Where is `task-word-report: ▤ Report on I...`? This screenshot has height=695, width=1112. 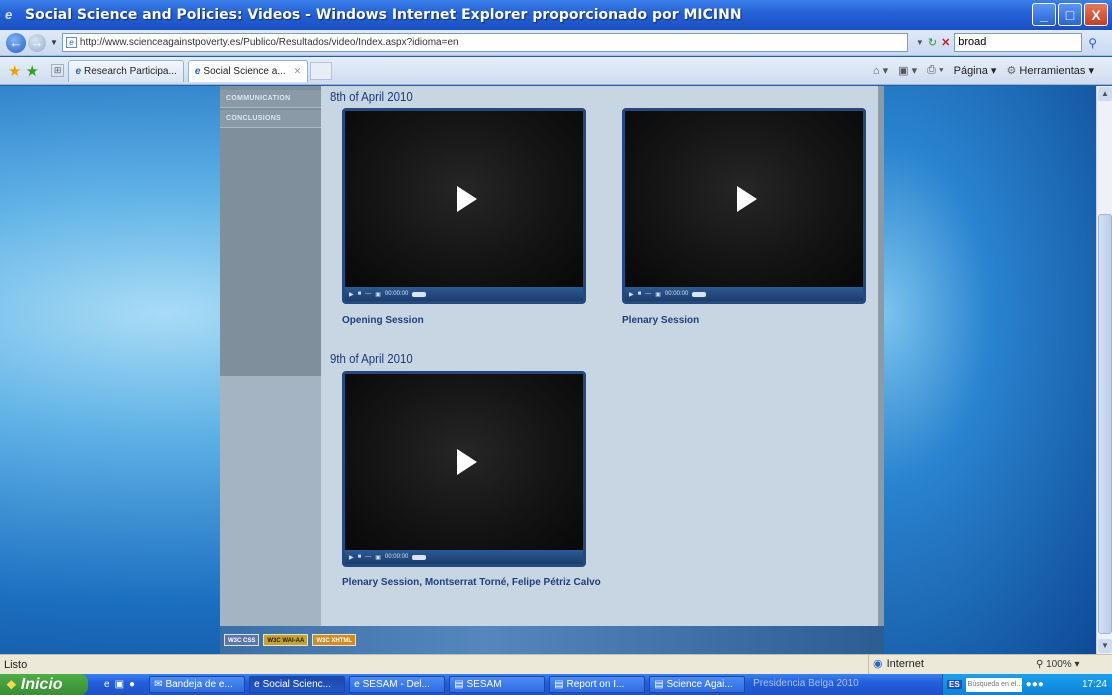 task-word-report: ▤ Report on I... is located at coordinates (597, 684).